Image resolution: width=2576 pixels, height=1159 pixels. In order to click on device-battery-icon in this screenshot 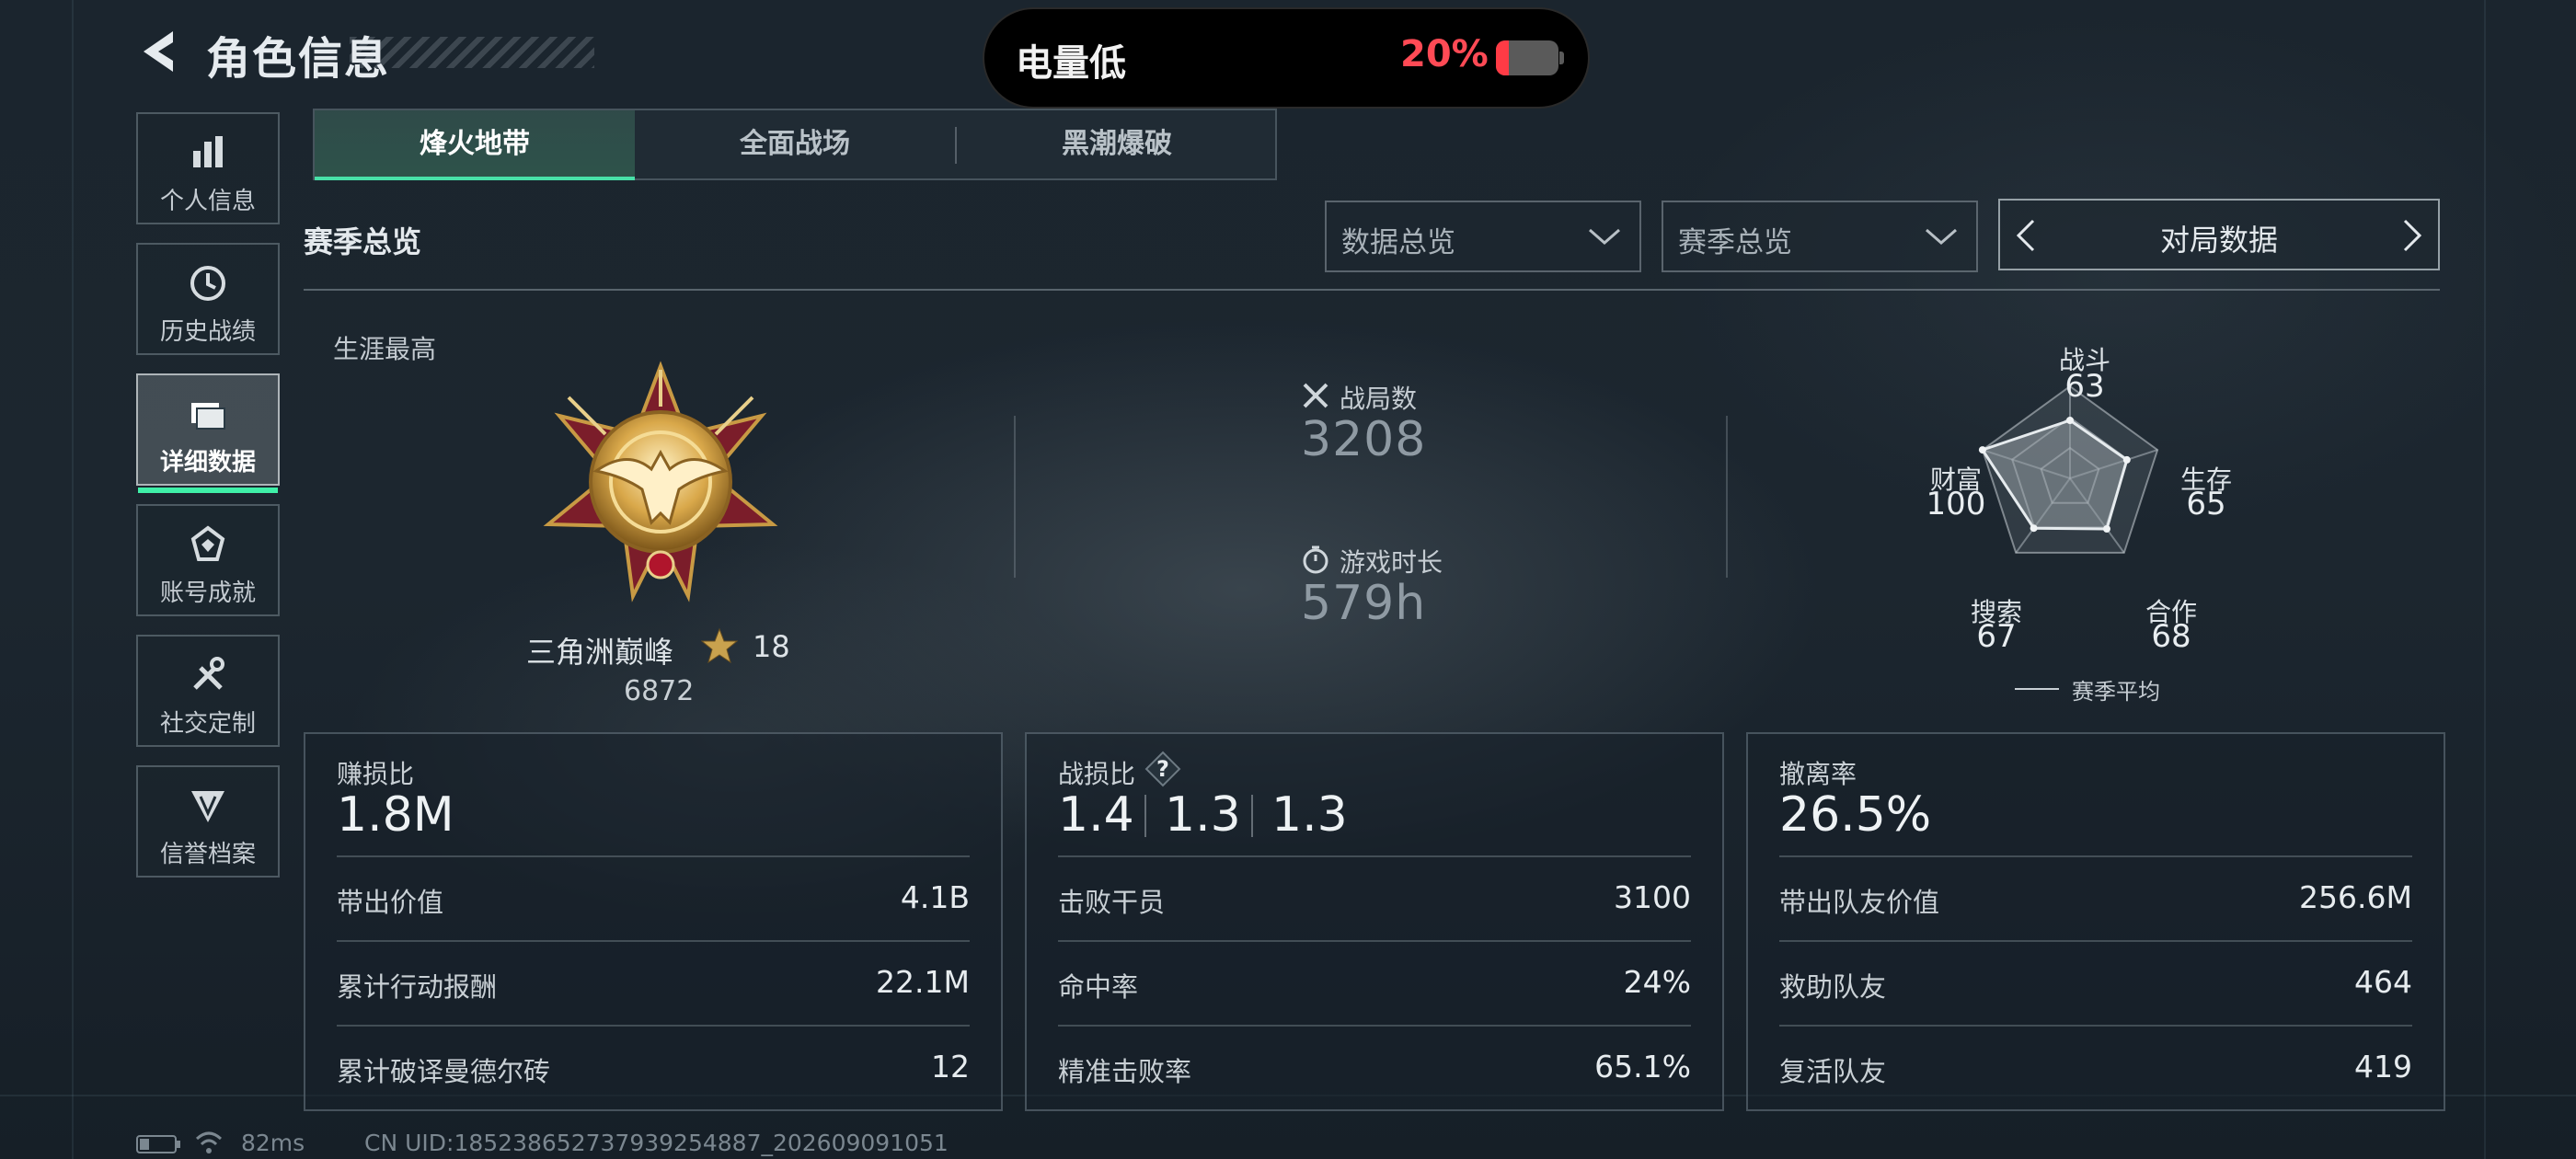, I will do `click(158, 1144)`.